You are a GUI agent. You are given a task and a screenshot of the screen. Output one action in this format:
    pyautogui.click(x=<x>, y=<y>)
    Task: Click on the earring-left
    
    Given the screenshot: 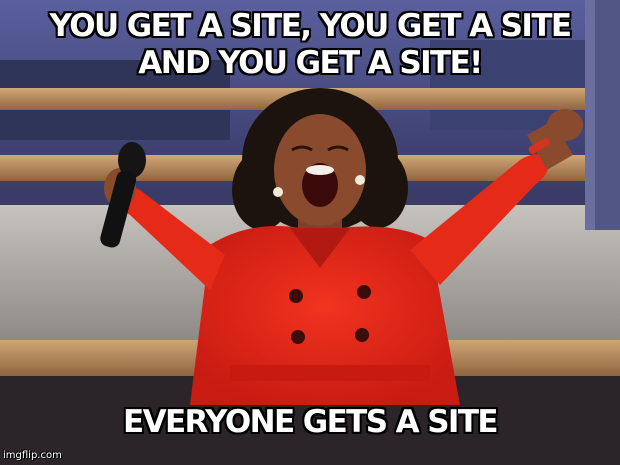 What is the action you would take?
    pyautogui.click(x=278, y=192)
    